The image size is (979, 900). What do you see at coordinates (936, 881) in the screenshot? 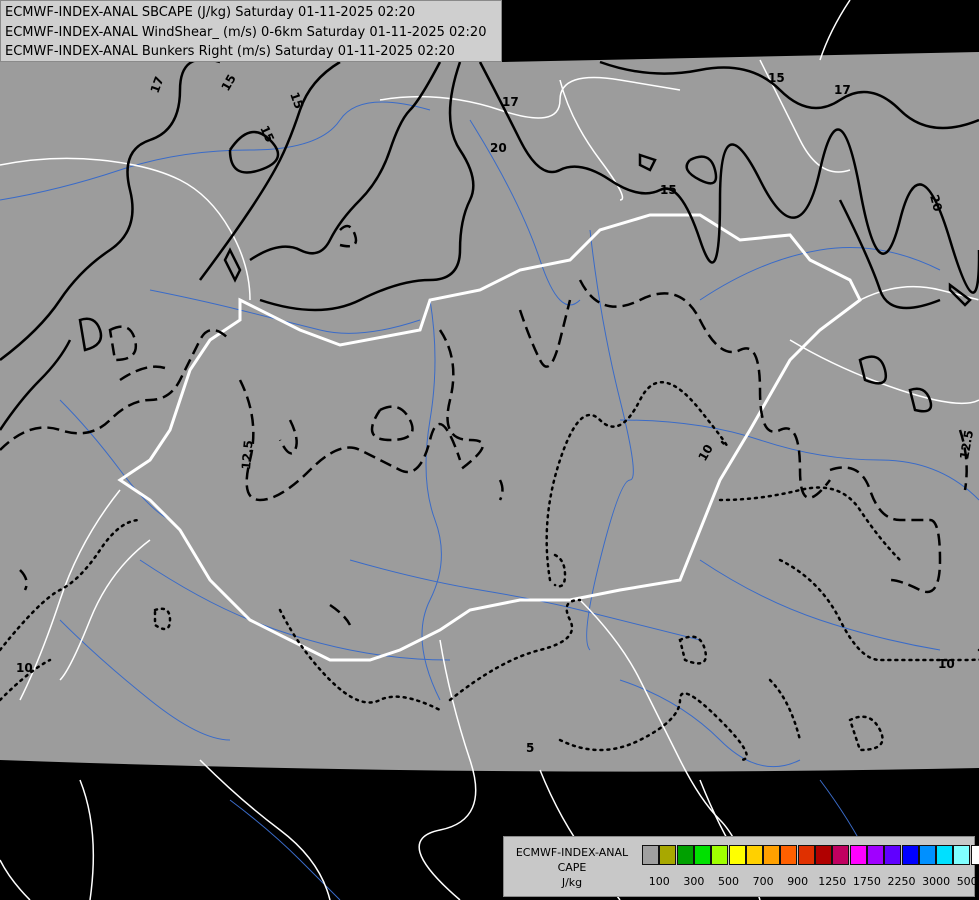
I see `legend-tick-label: 3000` at bounding box center [936, 881].